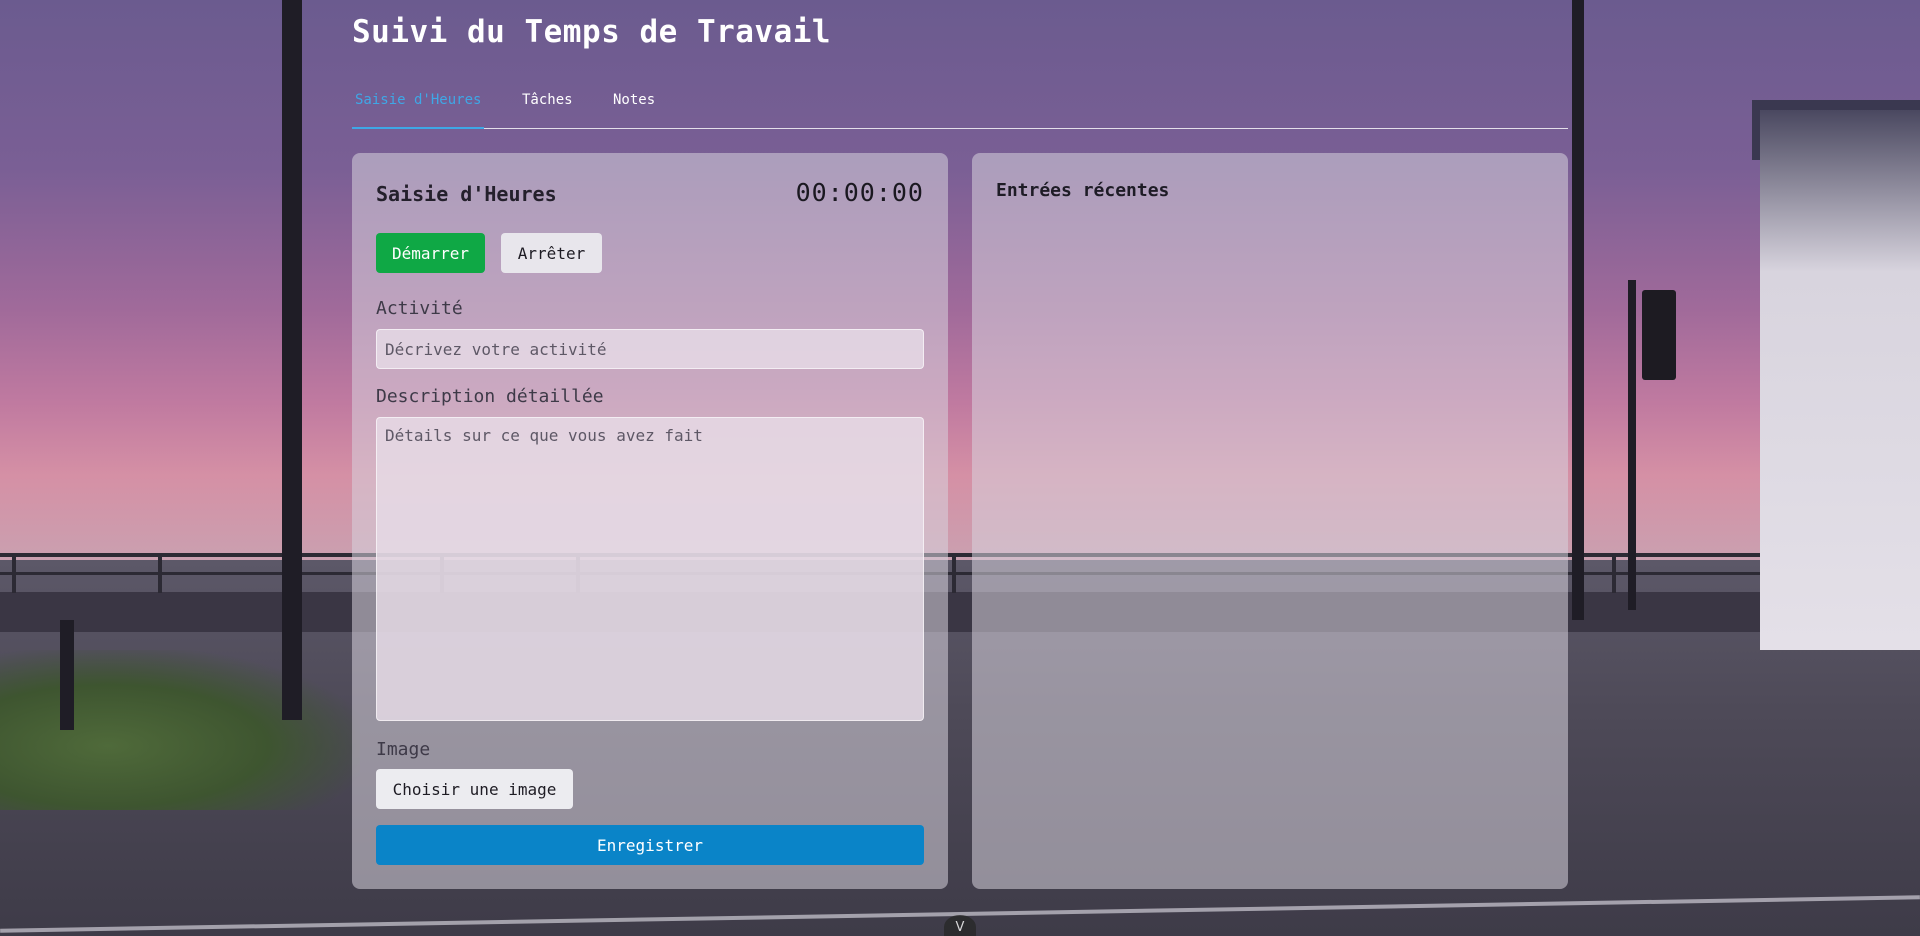 The width and height of the screenshot is (1920, 936). I want to click on time-entry-title: Saisie d'Heures, so click(466, 194).